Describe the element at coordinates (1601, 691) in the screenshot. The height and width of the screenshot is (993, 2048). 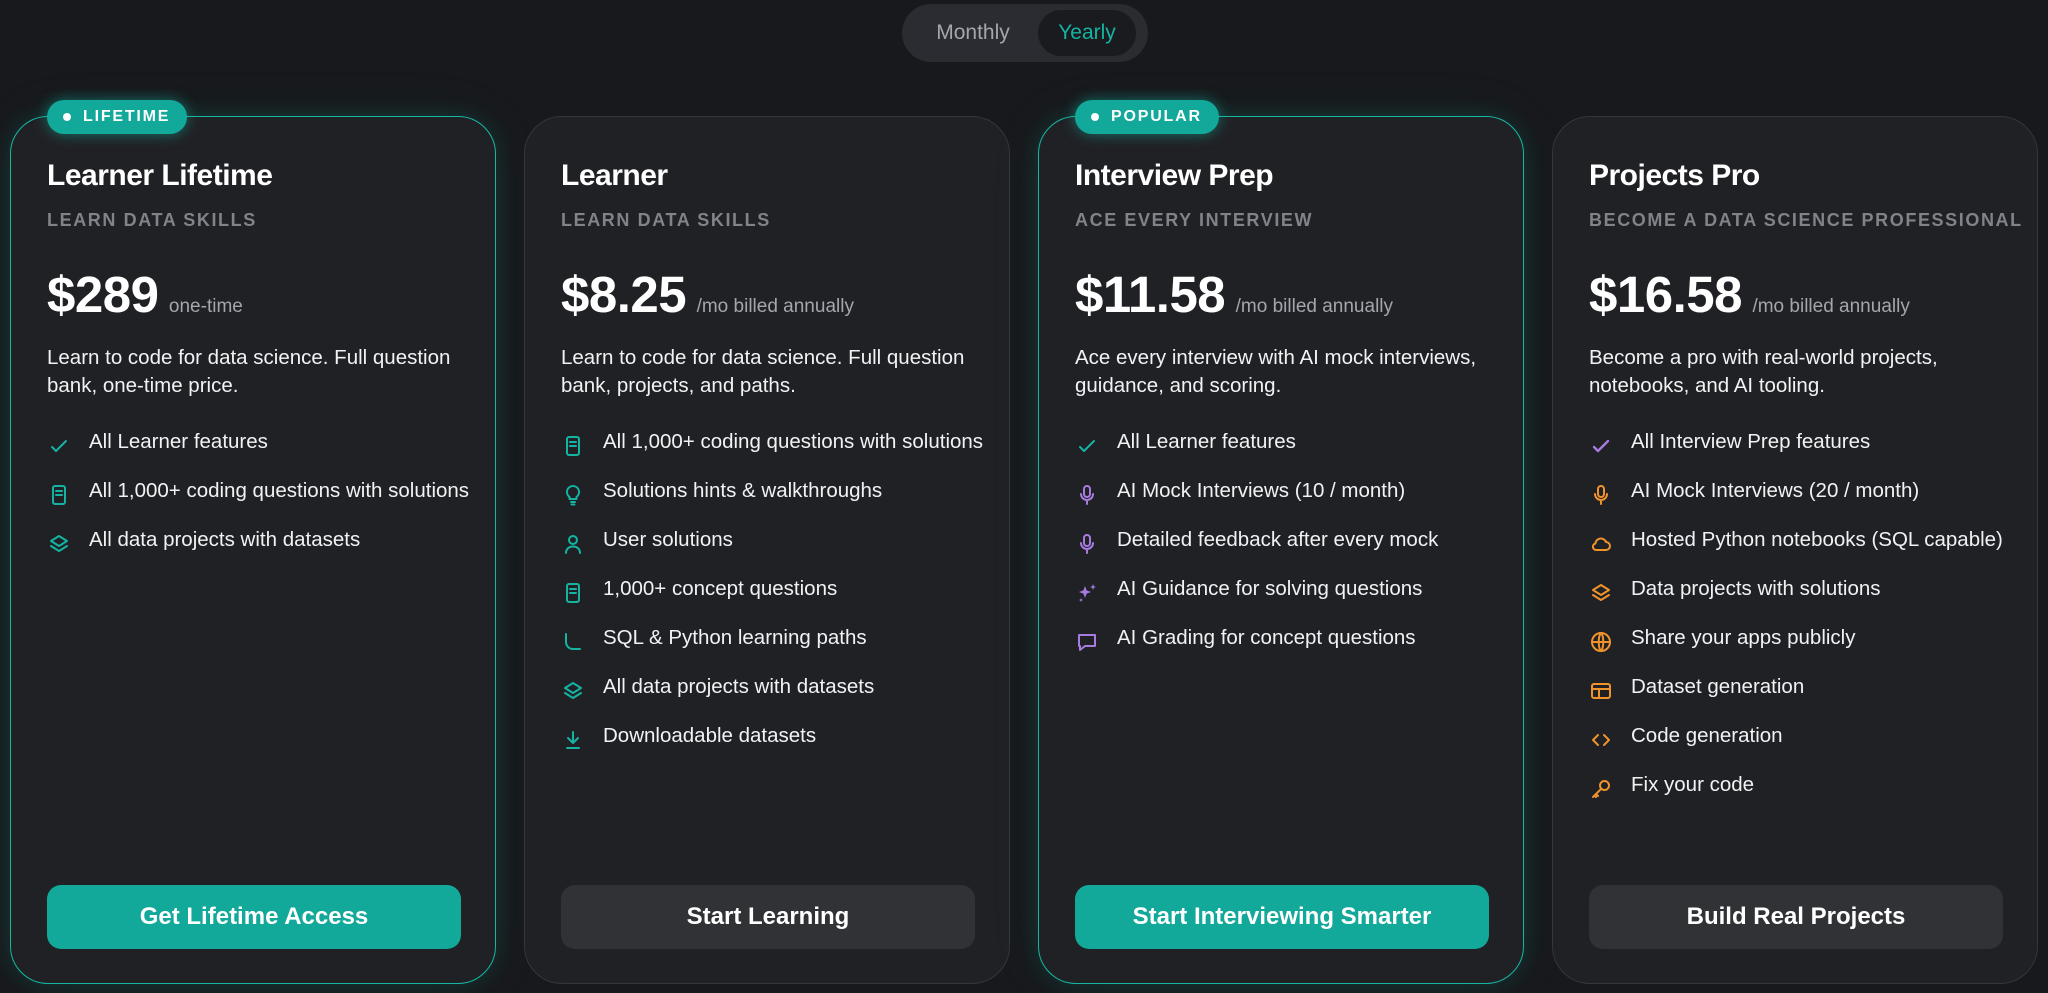
I see `table-icon` at that location.